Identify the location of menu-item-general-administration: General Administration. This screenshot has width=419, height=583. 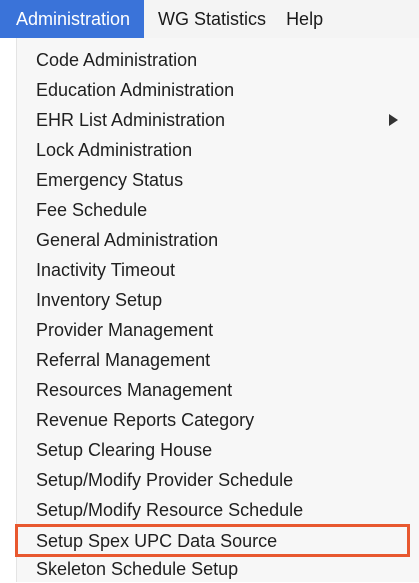
(127, 240).